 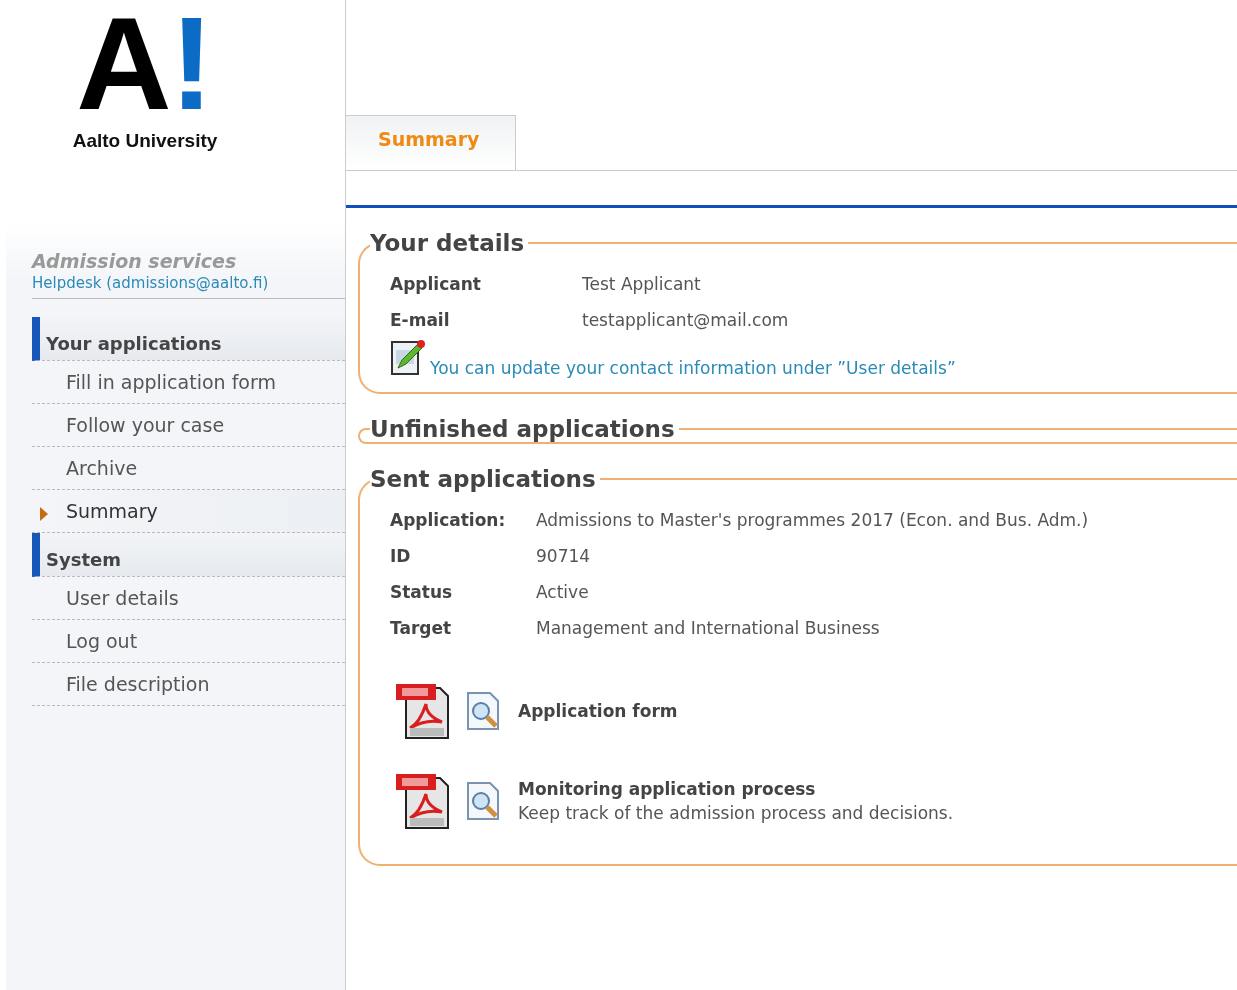 I want to click on university-name: Aalto University, so click(x=145, y=141).